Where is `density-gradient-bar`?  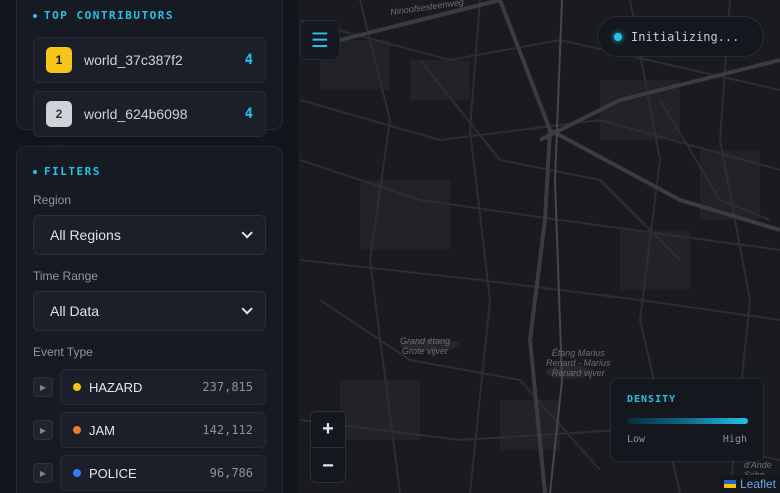 density-gradient-bar is located at coordinates (687, 421).